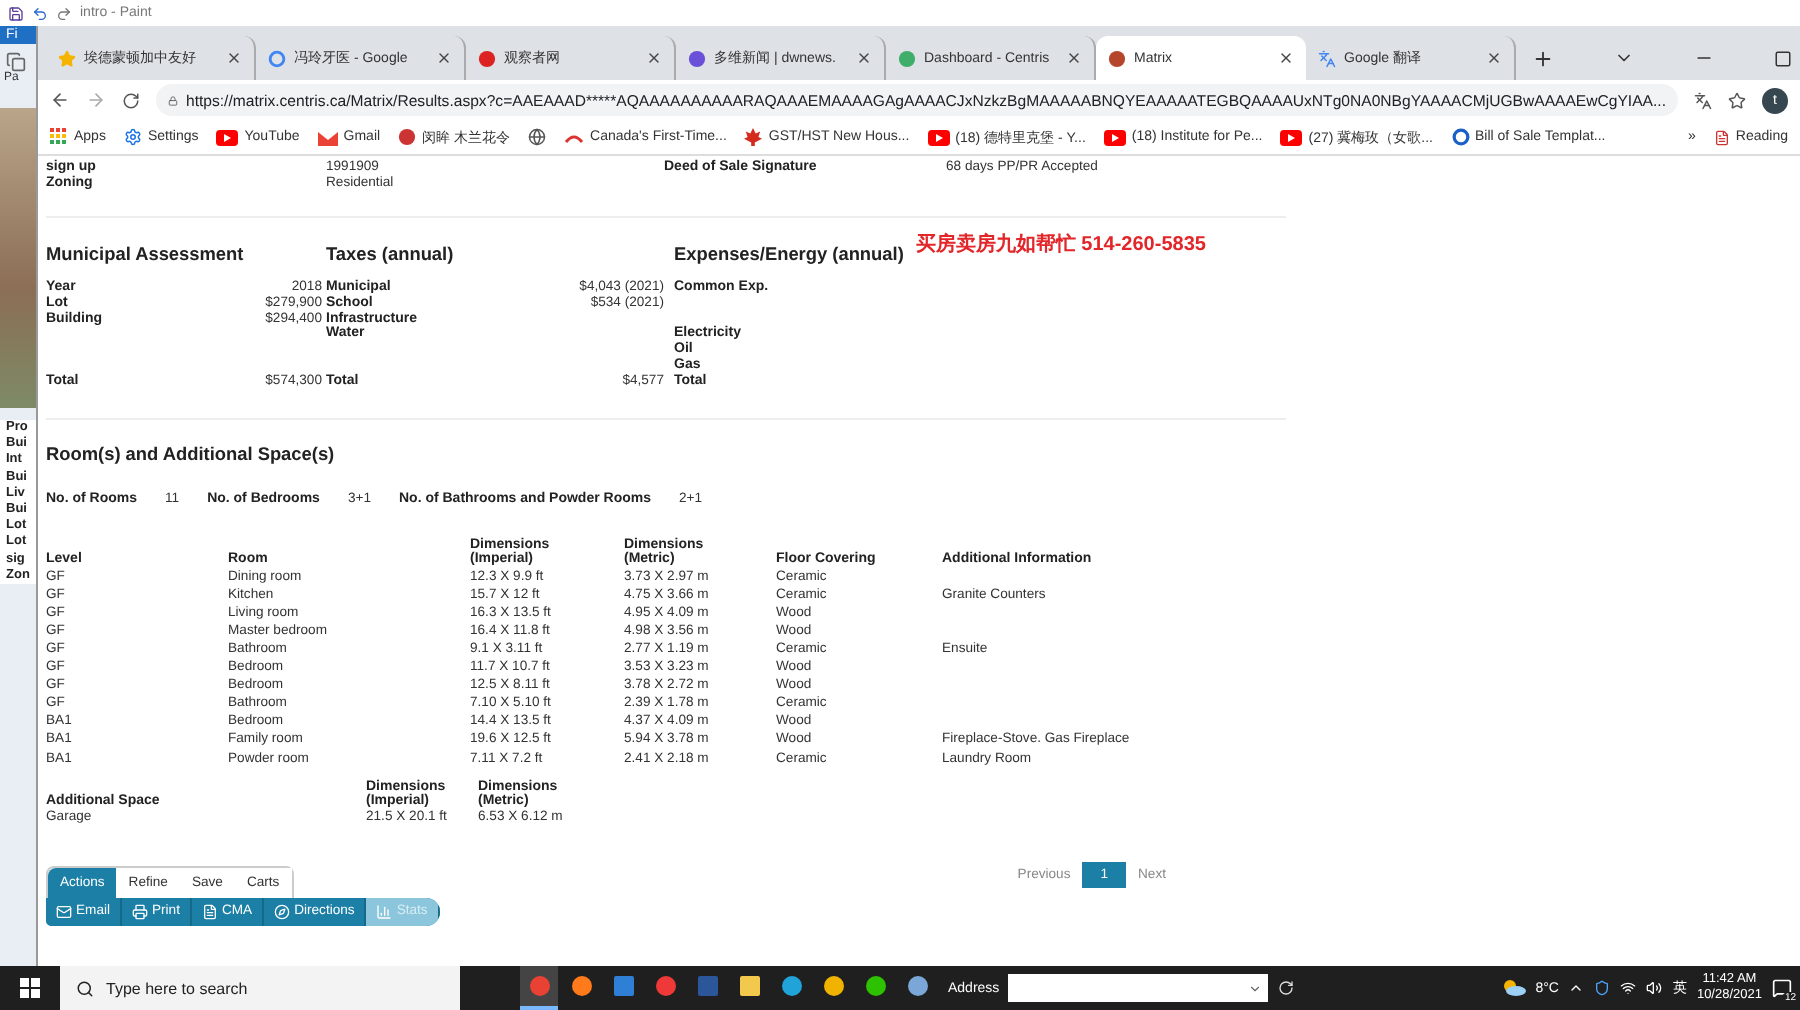  I want to click on section-heading: Taxes (annual), so click(391, 255).